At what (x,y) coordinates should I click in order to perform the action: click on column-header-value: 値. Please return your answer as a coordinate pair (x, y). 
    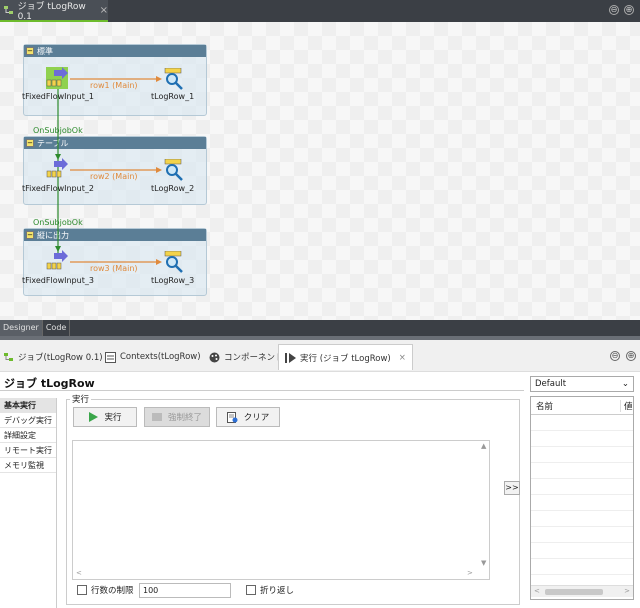
    Looking at the image, I should click on (627, 406).